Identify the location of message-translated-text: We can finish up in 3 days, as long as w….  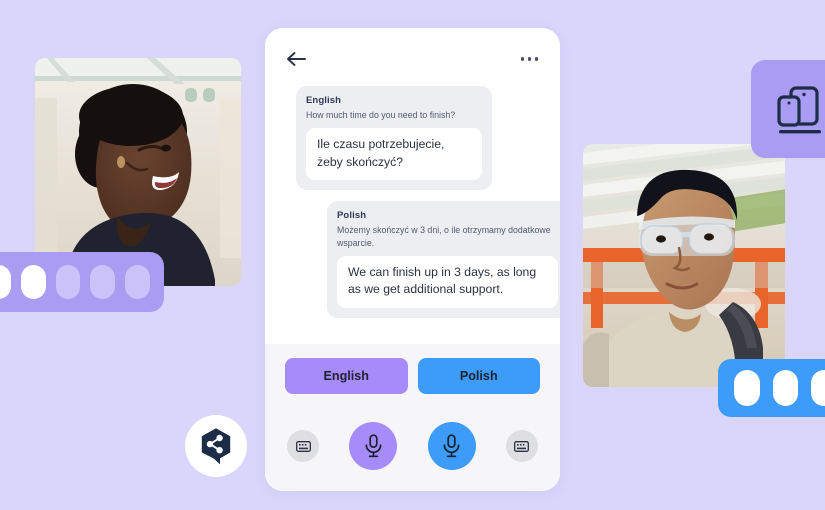
(447, 282).